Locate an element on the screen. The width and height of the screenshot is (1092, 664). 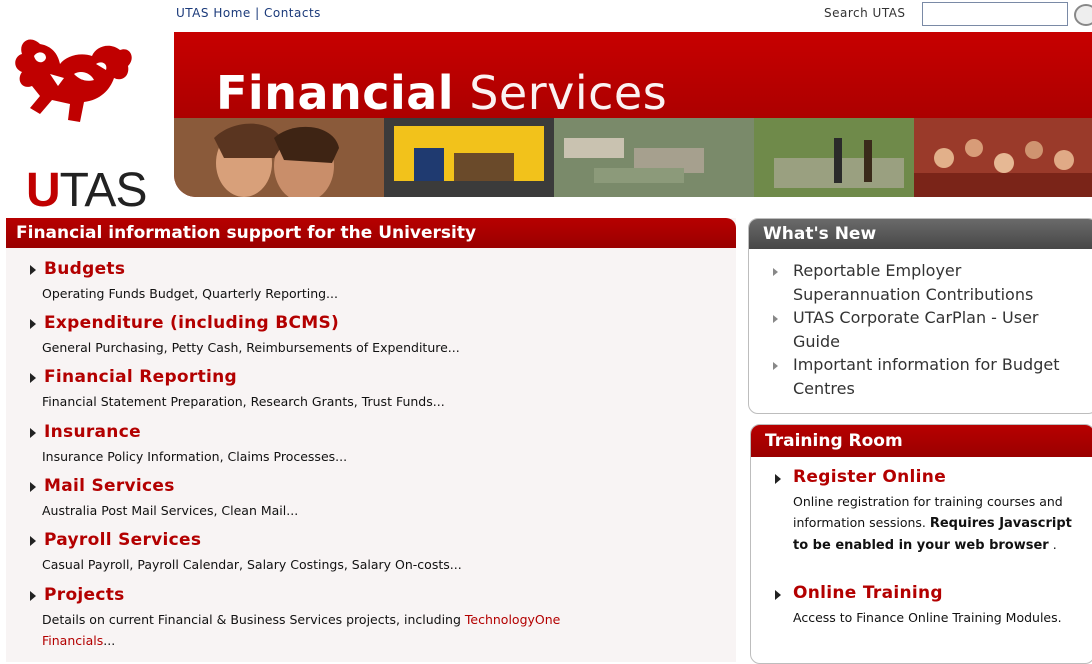
online-training-link: Online Training is located at coordinates (868, 593).